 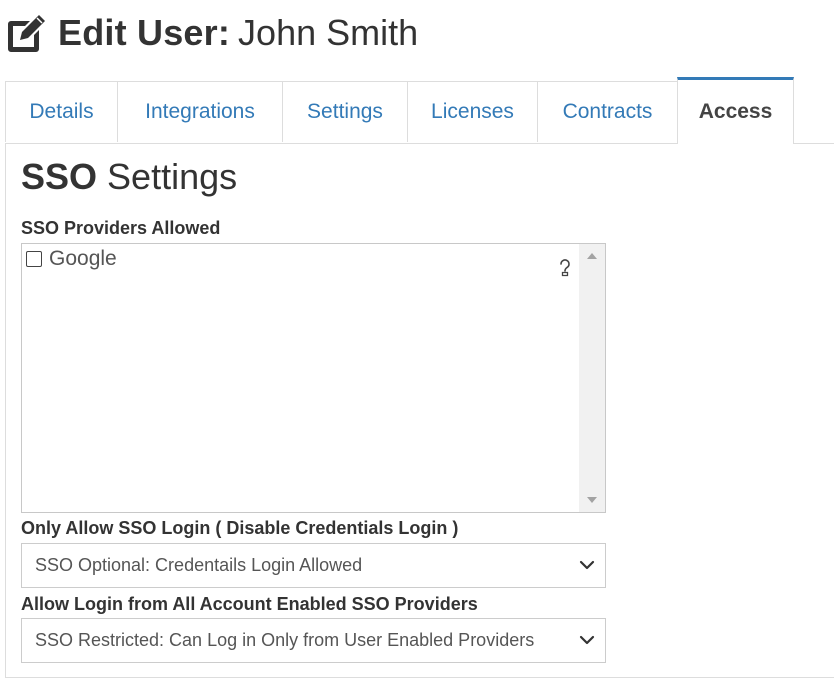 I want to click on section-title: SSO Settings, so click(x=129, y=177).